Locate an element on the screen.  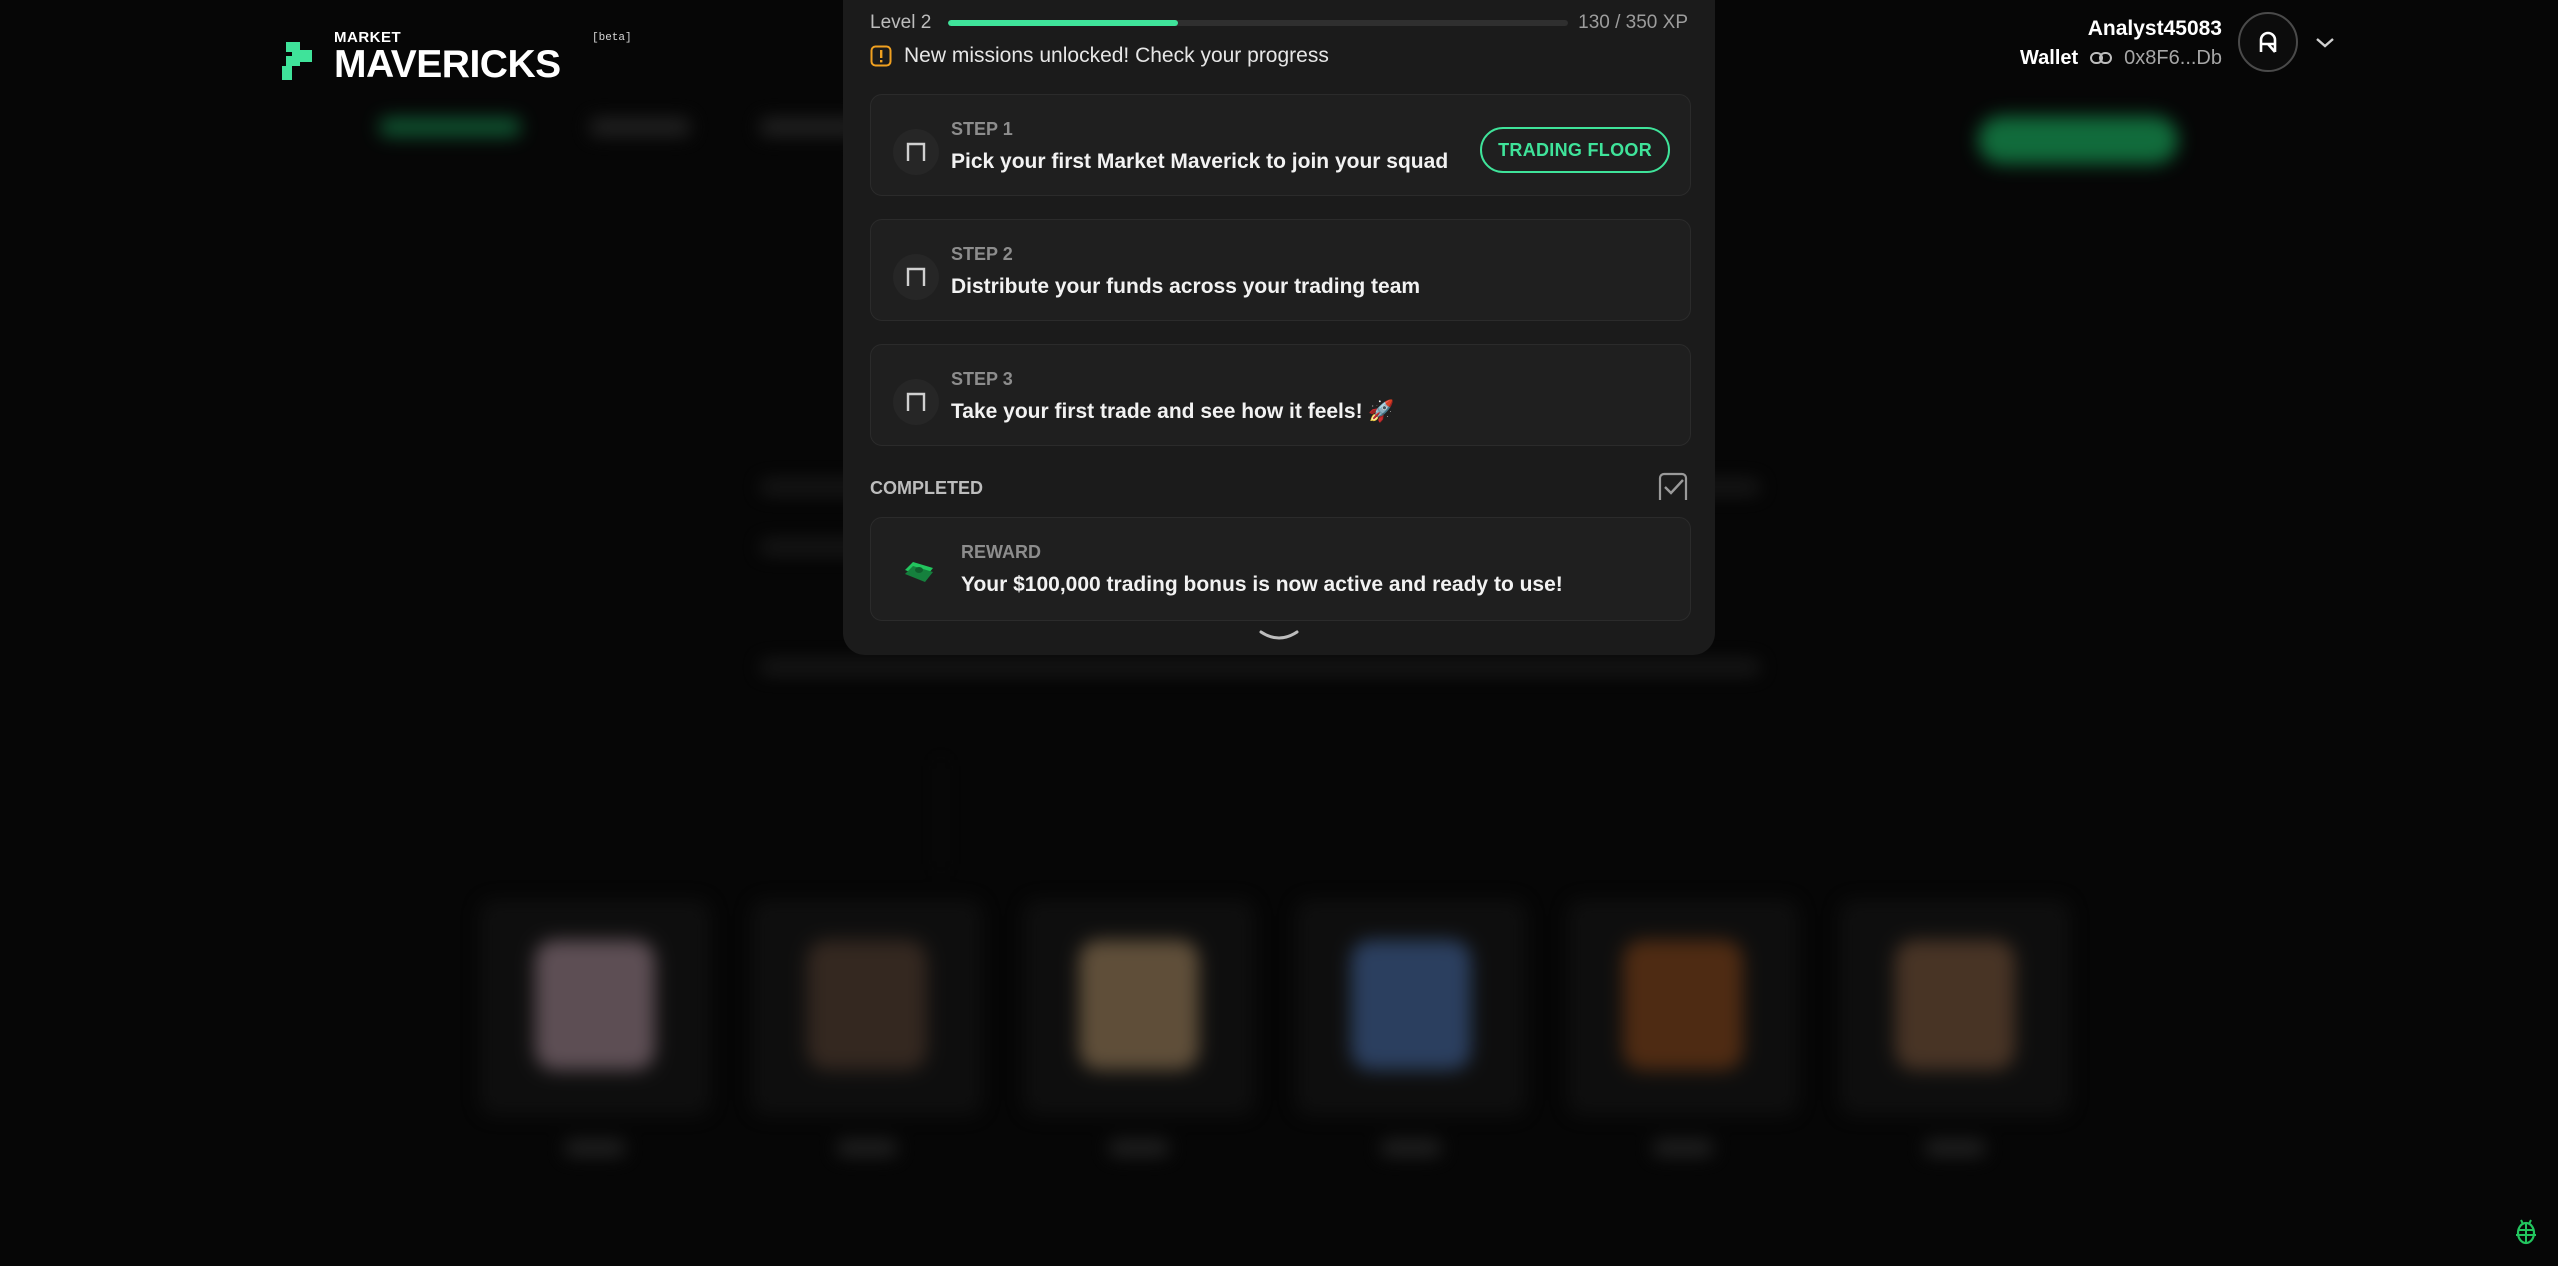
background-chart is located at coordinates (1290, 815).